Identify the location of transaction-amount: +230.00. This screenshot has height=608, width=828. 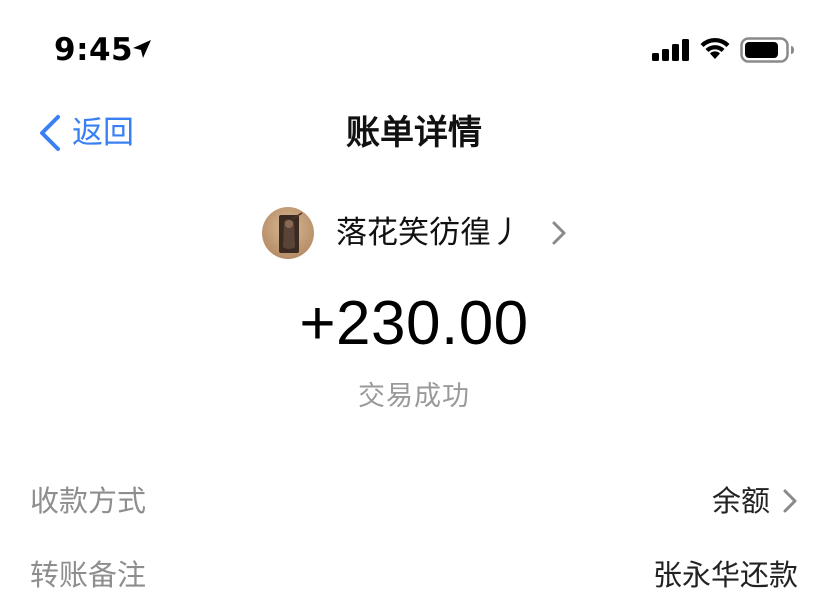
(414, 323).